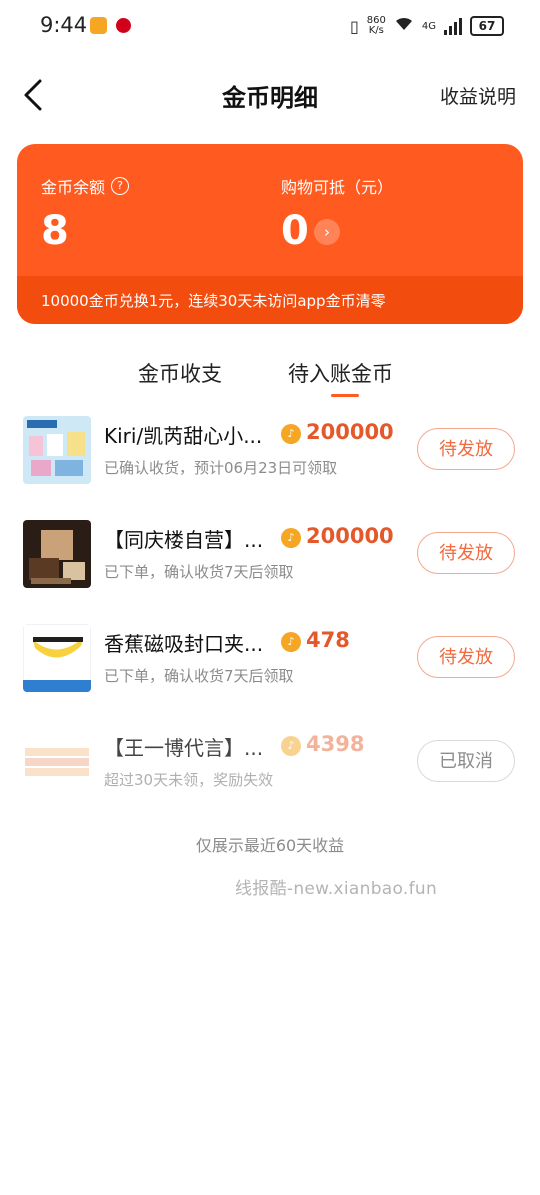 Image resolution: width=540 pixels, height=1195 pixels. Describe the element at coordinates (270, 26) in the screenshot. I see `status-bar: 9:44 ▯ 860 K/s 4G 67` at that location.